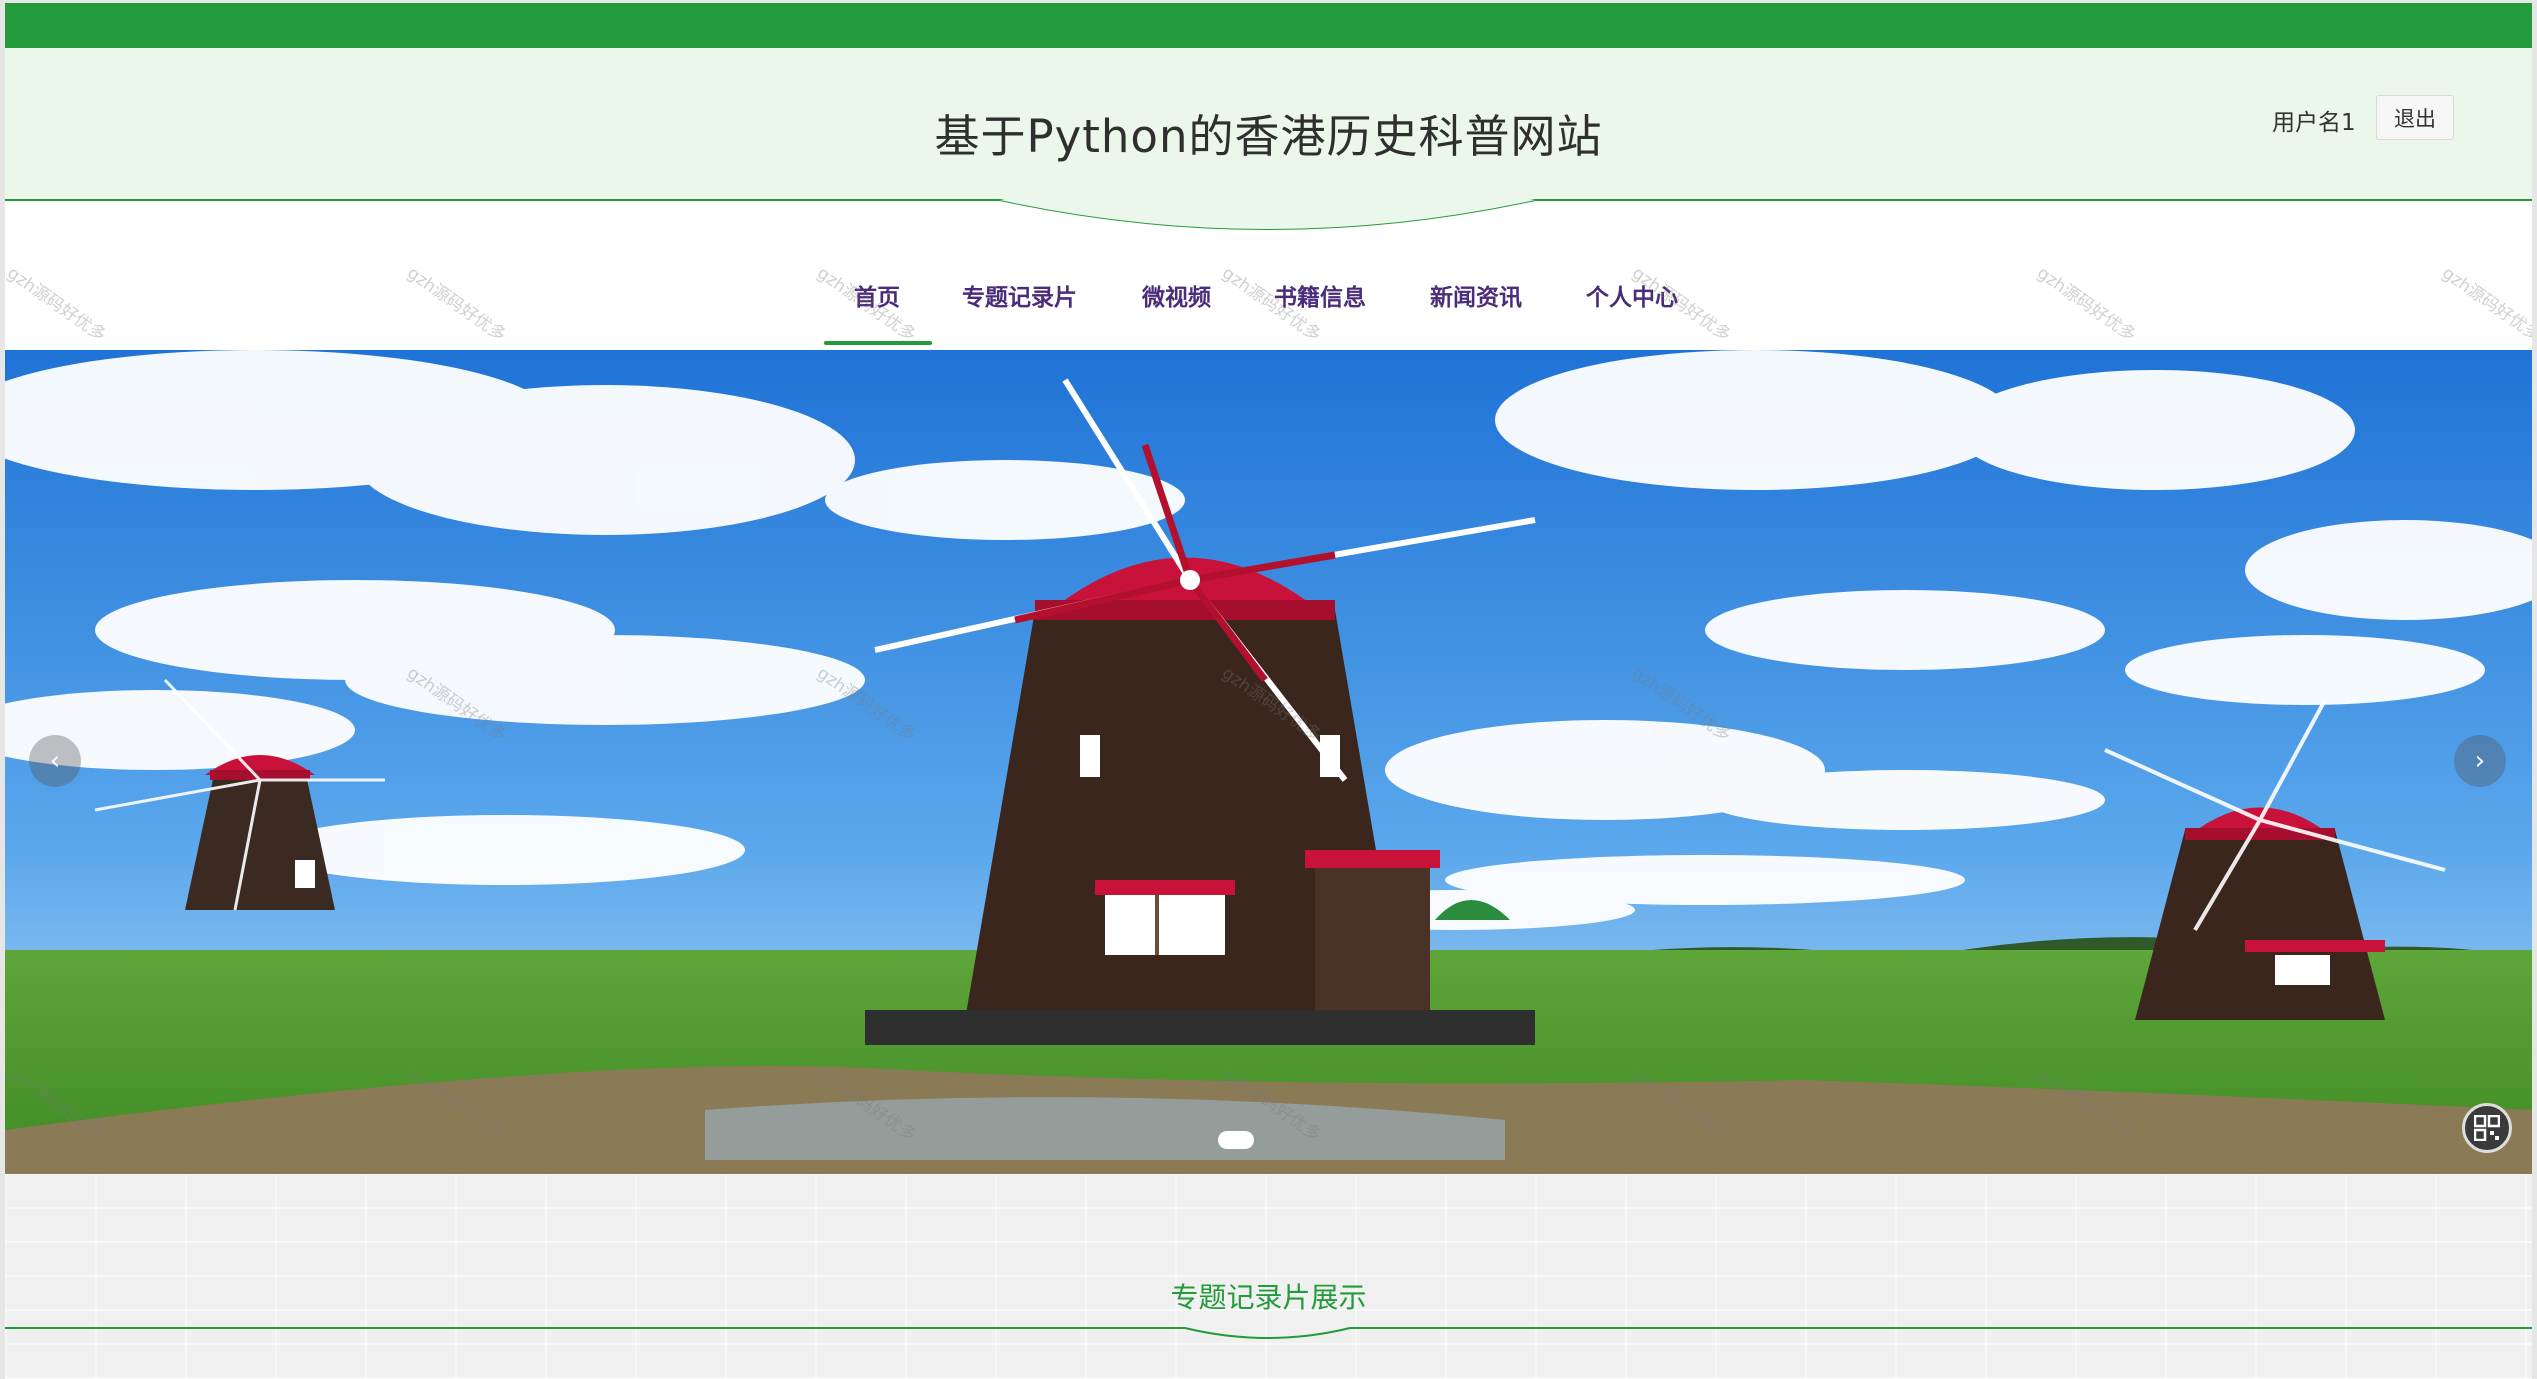 Image resolution: width=2537 pixels, height=1379 pixels. What do you see at coordinates (1268, 214) in the screenshot?
I see `header-curve-divider` at bounding box center [1268, 214].